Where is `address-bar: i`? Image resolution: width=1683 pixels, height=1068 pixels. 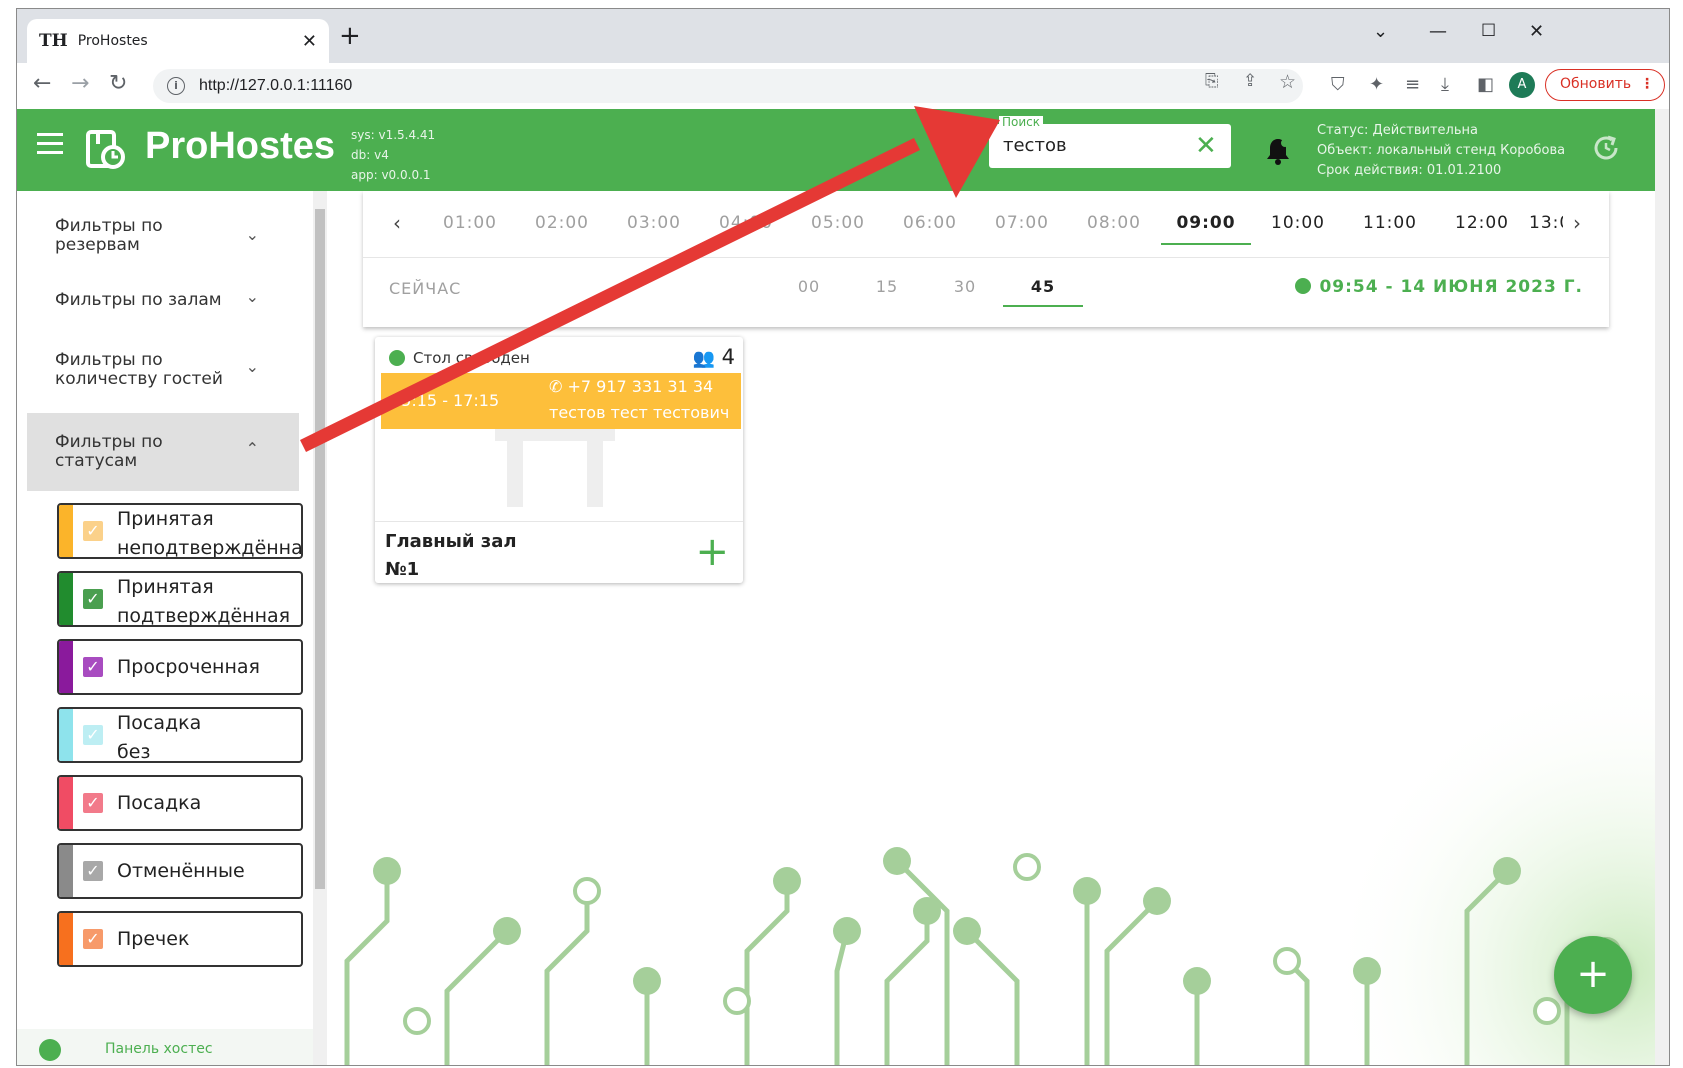 address-bar: i is located at coordinates (728, 86).